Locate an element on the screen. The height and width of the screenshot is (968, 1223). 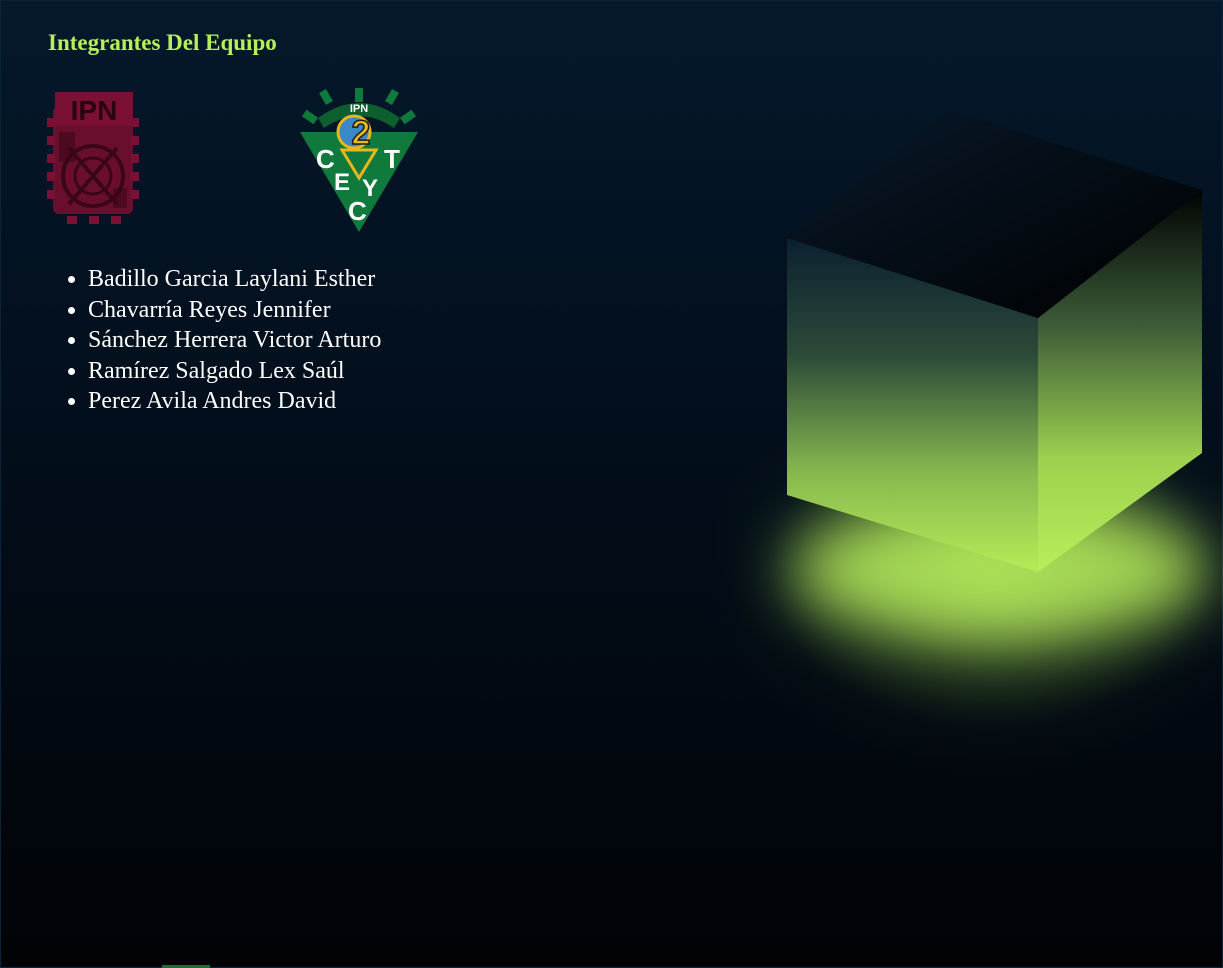
cecyt-logo-number: 2 is located at coordinates (361, 133).